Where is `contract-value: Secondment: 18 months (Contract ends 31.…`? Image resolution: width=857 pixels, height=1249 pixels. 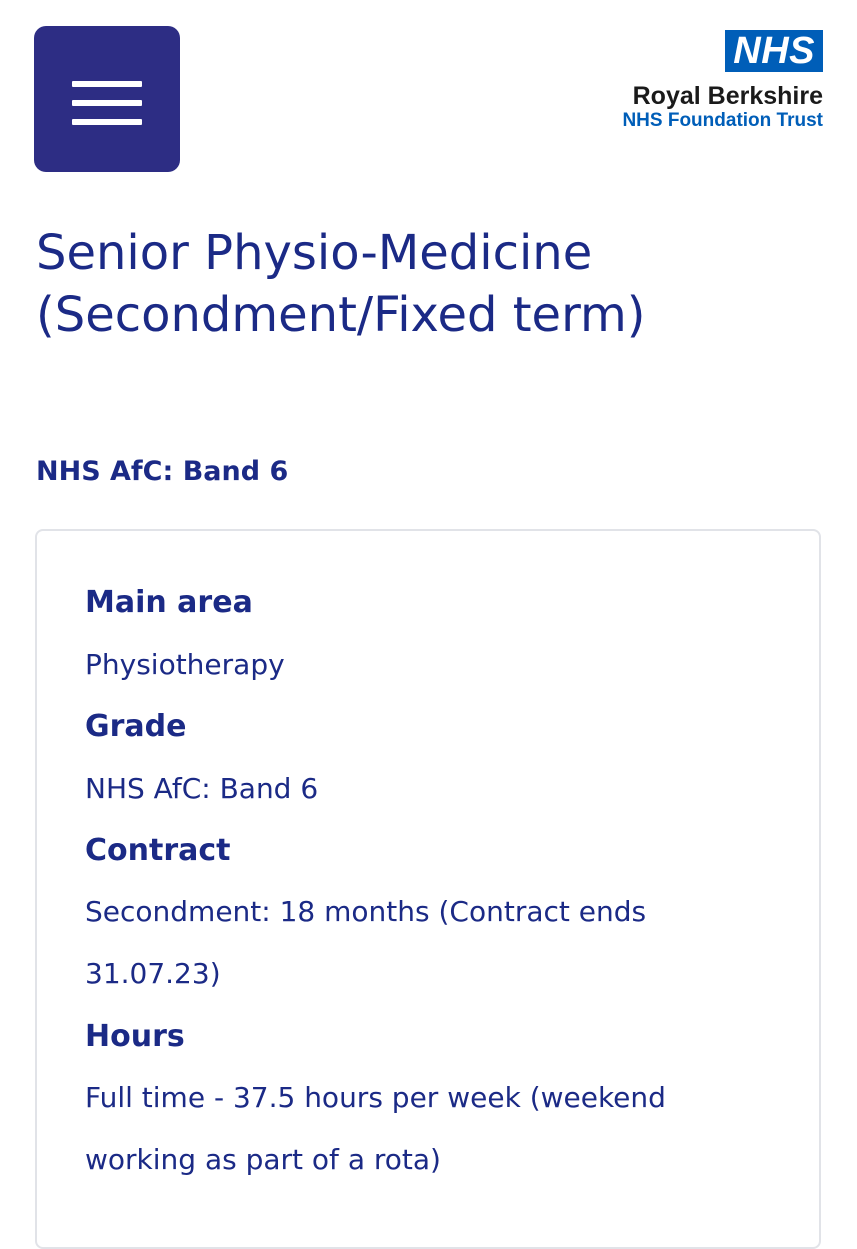
contract-value: Secondment: 18 months (Contract ends 31.… is located at coordinates (366, 942).